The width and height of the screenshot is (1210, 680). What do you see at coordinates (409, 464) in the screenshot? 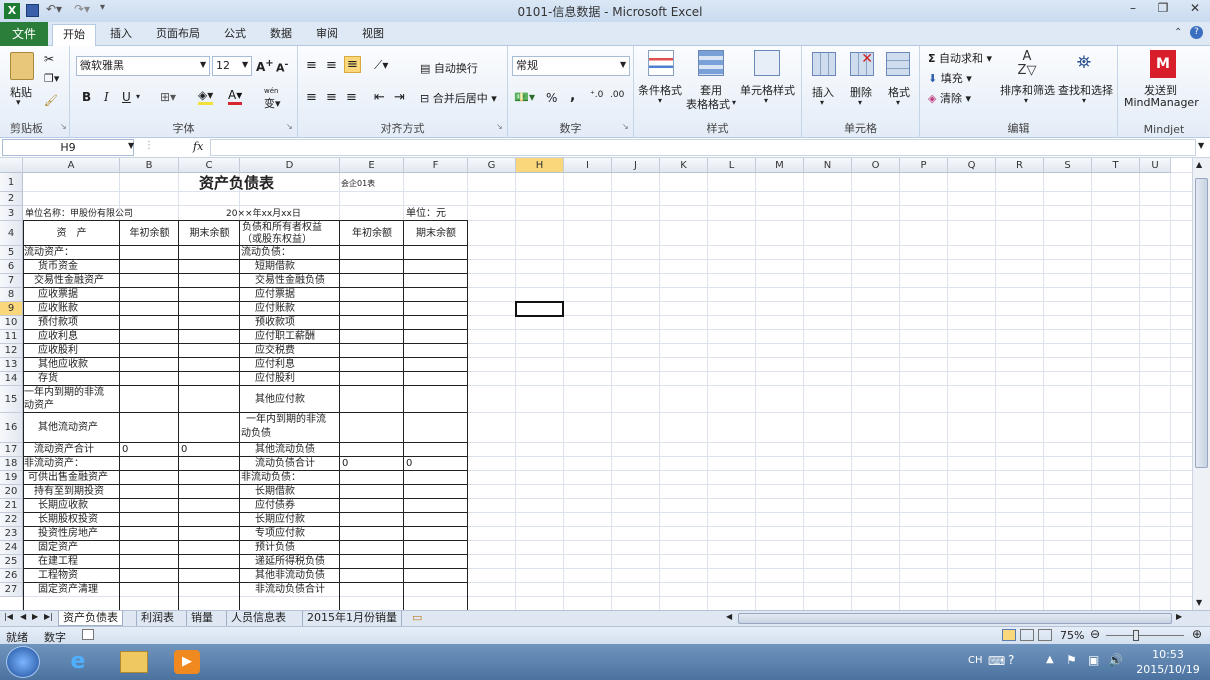
I see `cell-f18: 0` at bounding box center [409, 464].